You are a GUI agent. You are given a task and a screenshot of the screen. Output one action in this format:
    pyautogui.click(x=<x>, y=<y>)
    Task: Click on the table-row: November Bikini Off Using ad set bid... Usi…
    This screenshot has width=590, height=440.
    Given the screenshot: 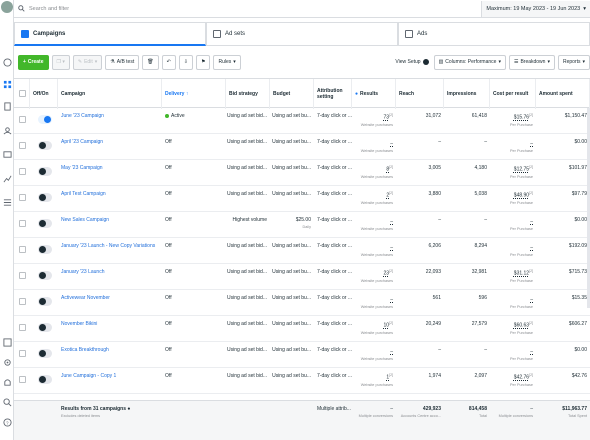 What is the action you would take?
    pyautogui.click(x=302, y=329)
    